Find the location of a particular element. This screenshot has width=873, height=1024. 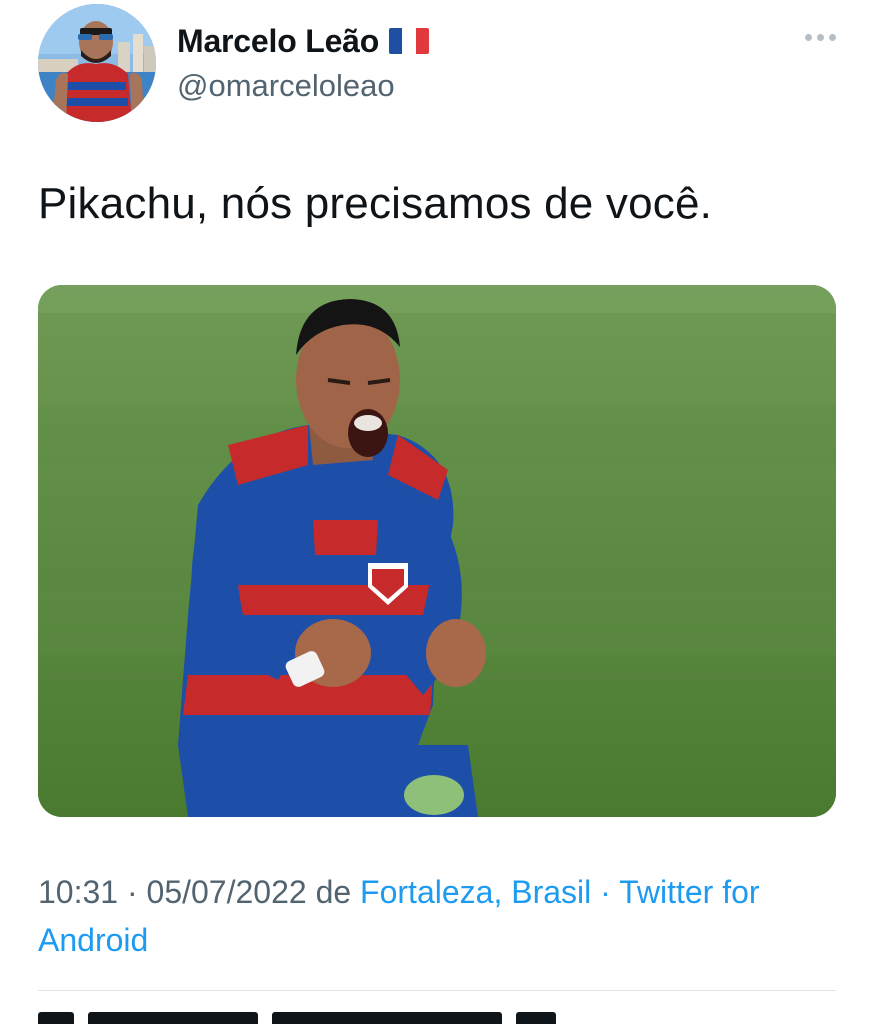

tweet-text: Pikachu, nós precisamos de você. is located at coordinates (375, 203).